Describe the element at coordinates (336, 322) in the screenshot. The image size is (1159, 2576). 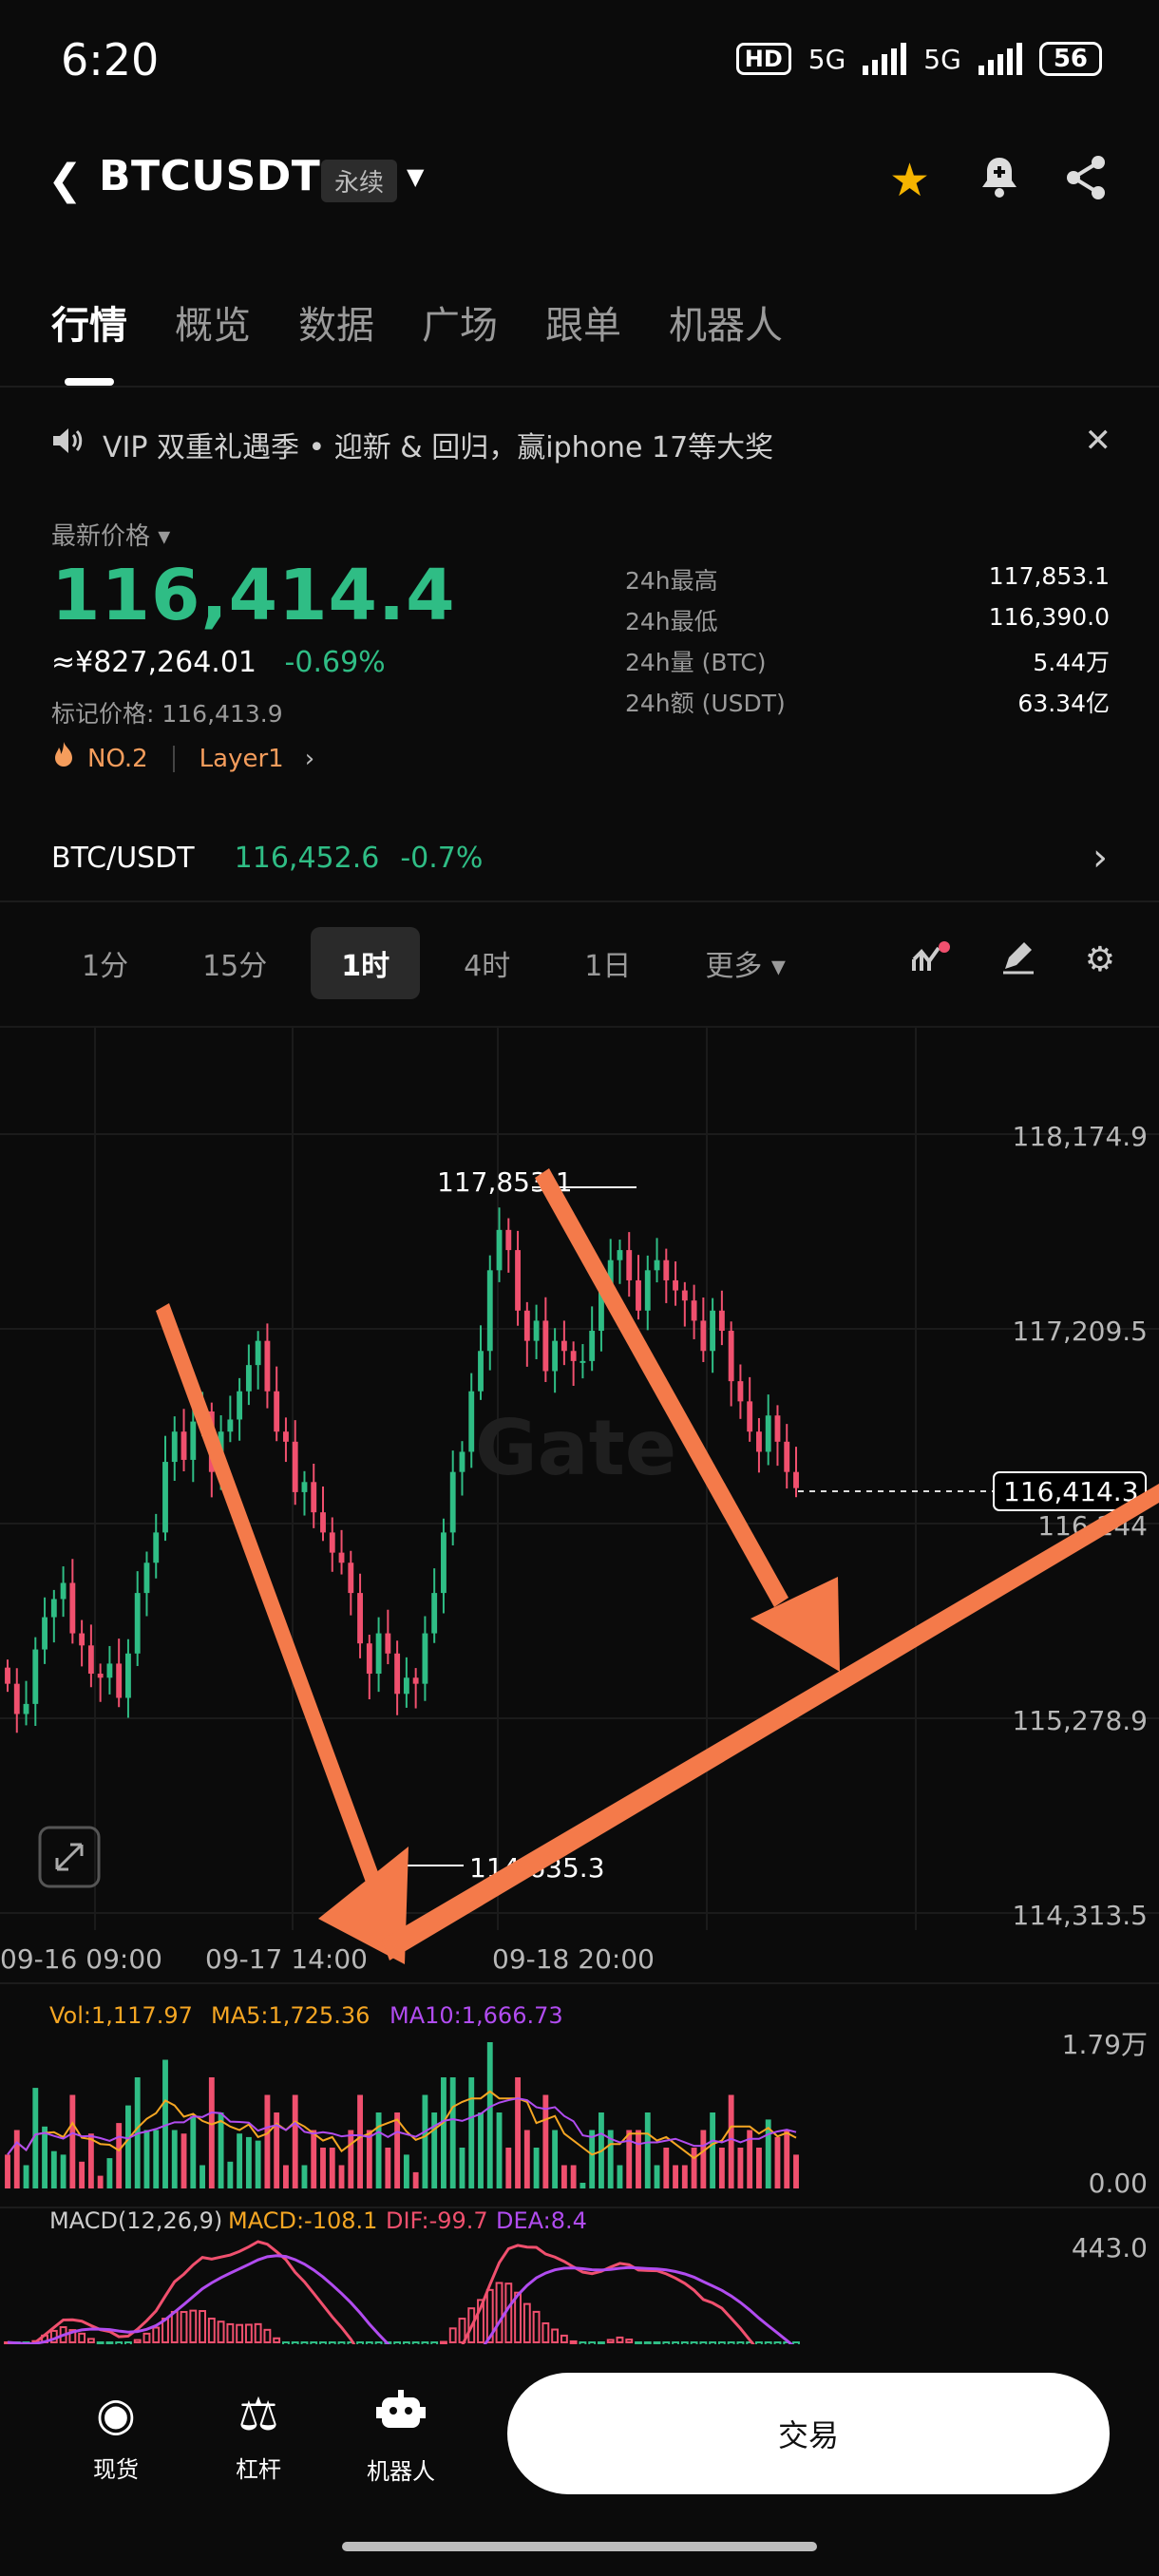
I see `tab-data: 数据` at that location.